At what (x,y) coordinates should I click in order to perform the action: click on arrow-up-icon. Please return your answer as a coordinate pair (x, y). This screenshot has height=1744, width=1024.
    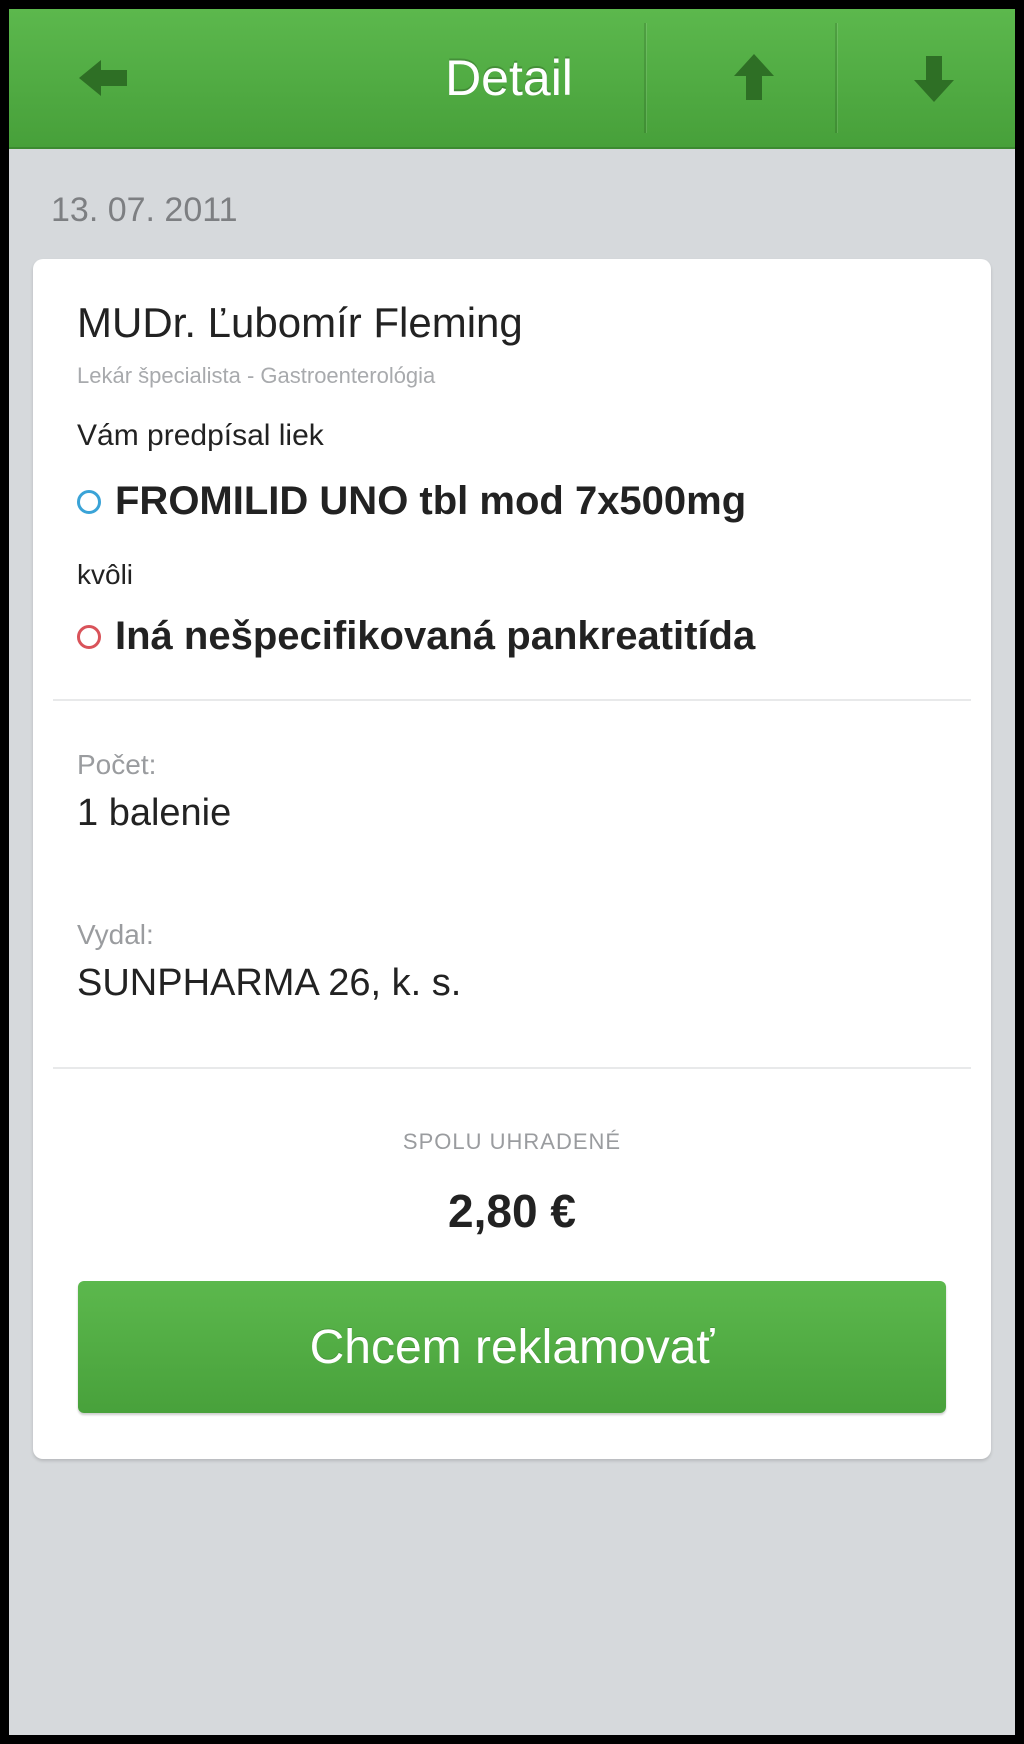
    Looking at the image, I should click on (754, 77).